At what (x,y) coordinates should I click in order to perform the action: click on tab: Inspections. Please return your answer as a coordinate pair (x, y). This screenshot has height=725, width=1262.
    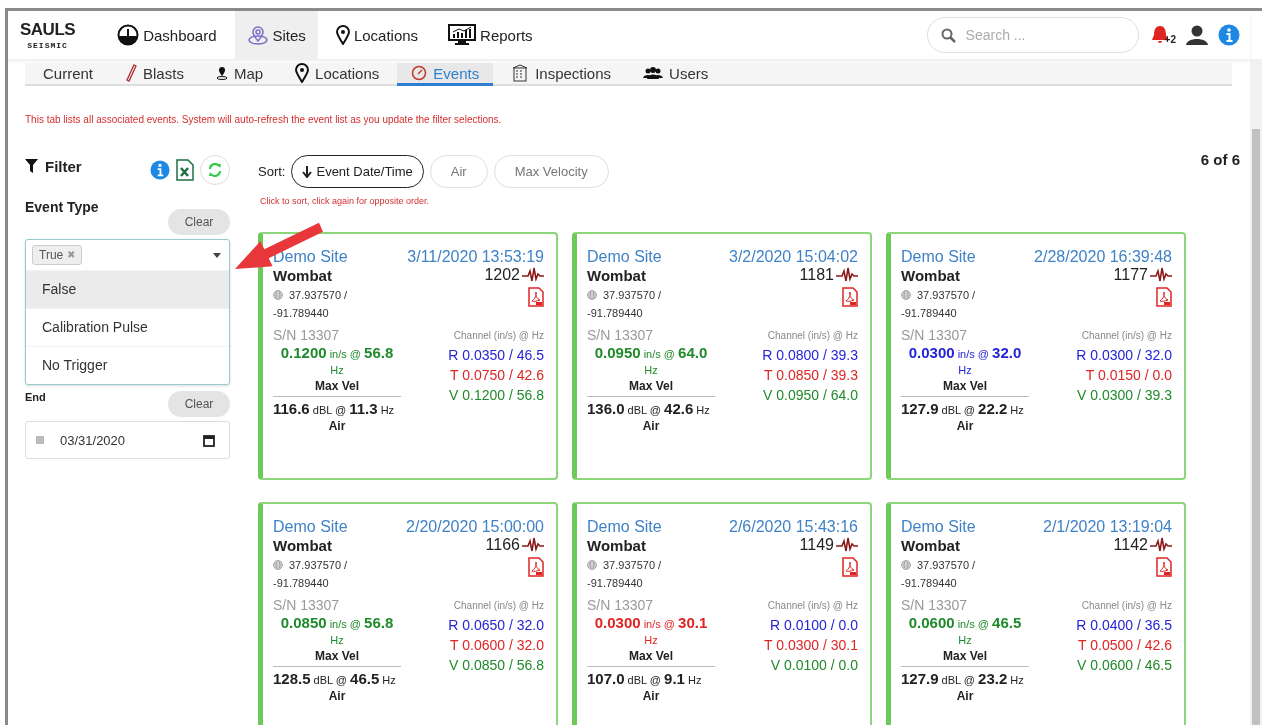
    Looking at the image, I should click on (561, 74).